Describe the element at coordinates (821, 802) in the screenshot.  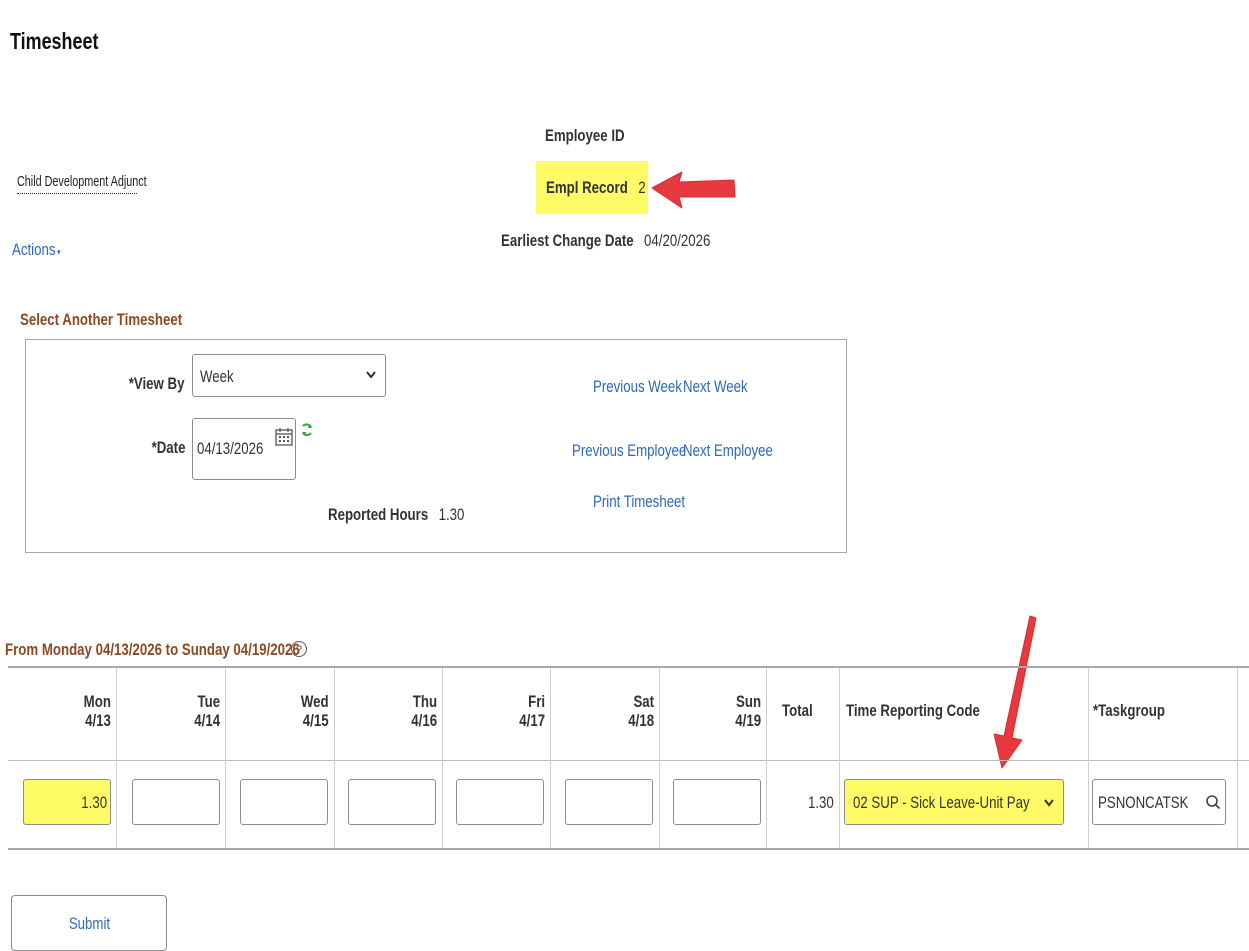
I see `total-hours-value: 1.30` at that location.